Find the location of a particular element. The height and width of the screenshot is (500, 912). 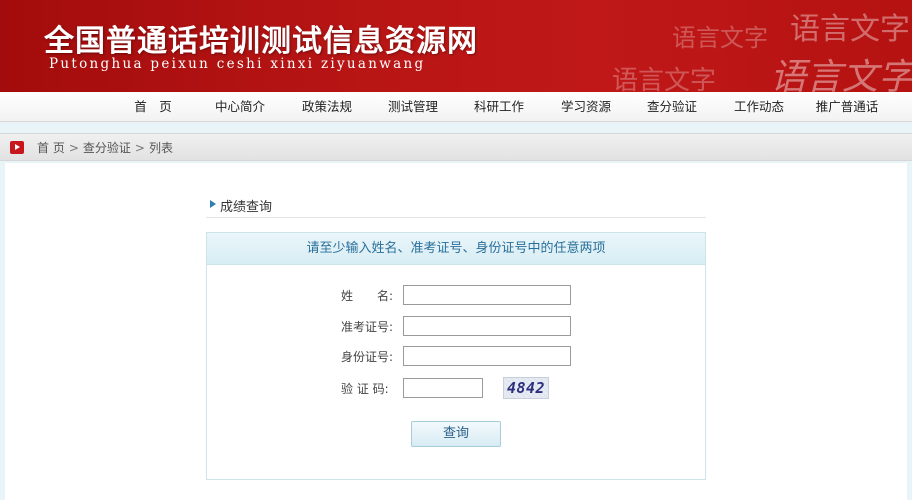

name-label: 姓 名: is located at coordinates (367, 296).